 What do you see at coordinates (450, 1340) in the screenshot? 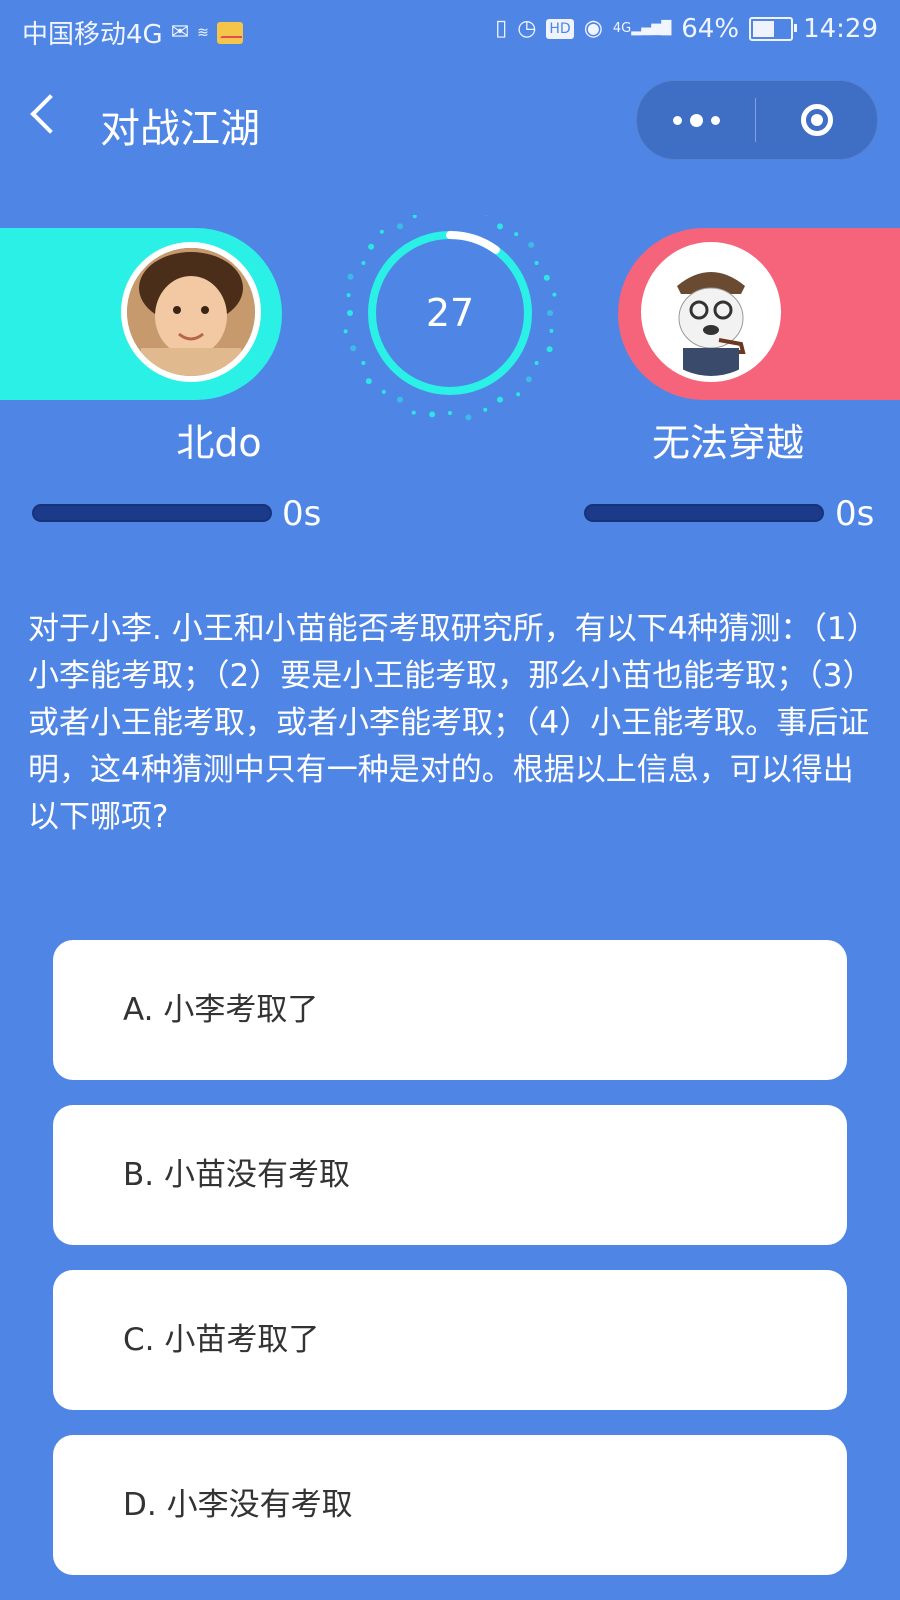
I see `option-c-button: C. 小苗考取了` at bounding box center [450, 1340].